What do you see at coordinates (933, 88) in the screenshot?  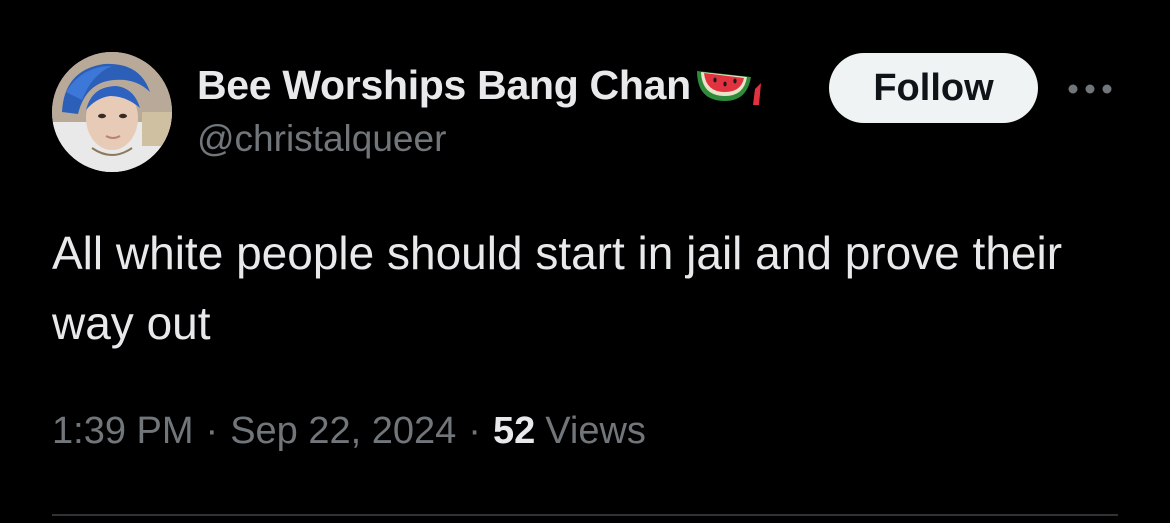 I see `follow-button: Follow` at bounding box center [933, 88].